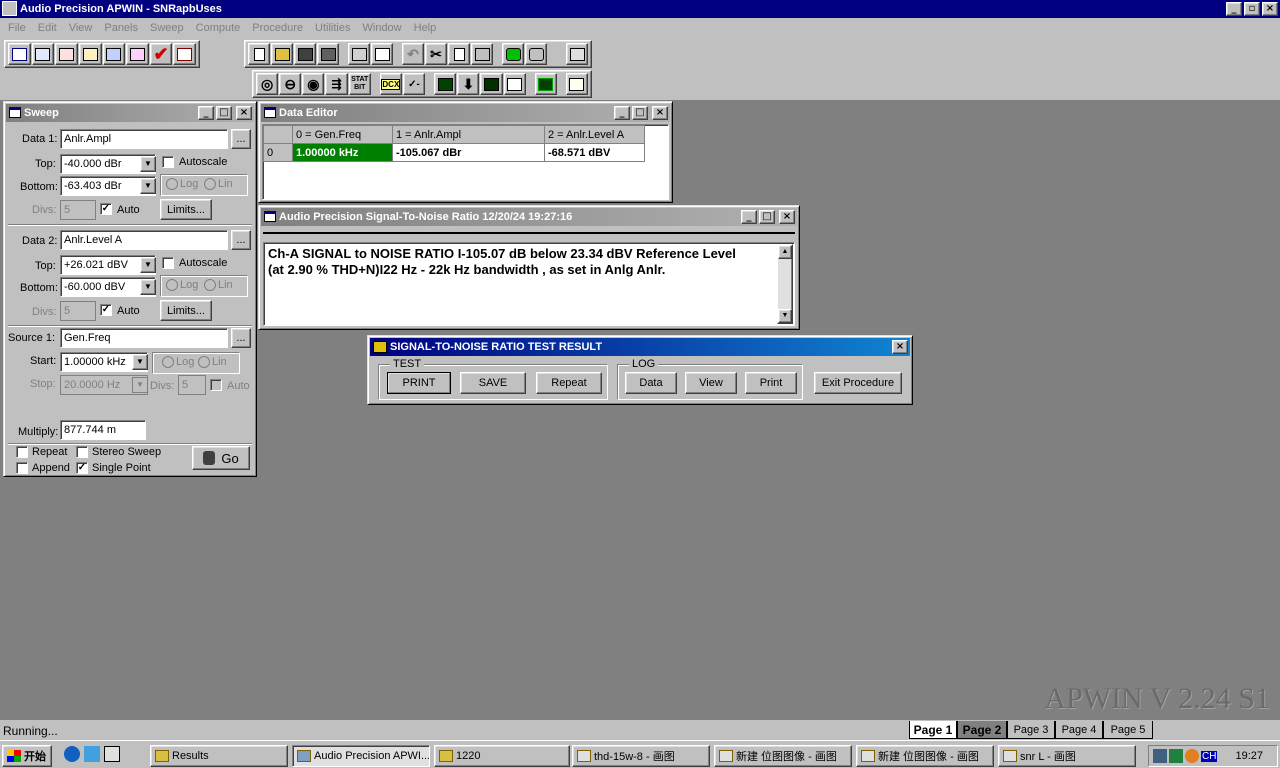 The height and width of the screenshot is (768, 1280). Describe the element at coordinates (144, 240) in the screenshot. I see `data2-field: Anlr.Level A` at that location.